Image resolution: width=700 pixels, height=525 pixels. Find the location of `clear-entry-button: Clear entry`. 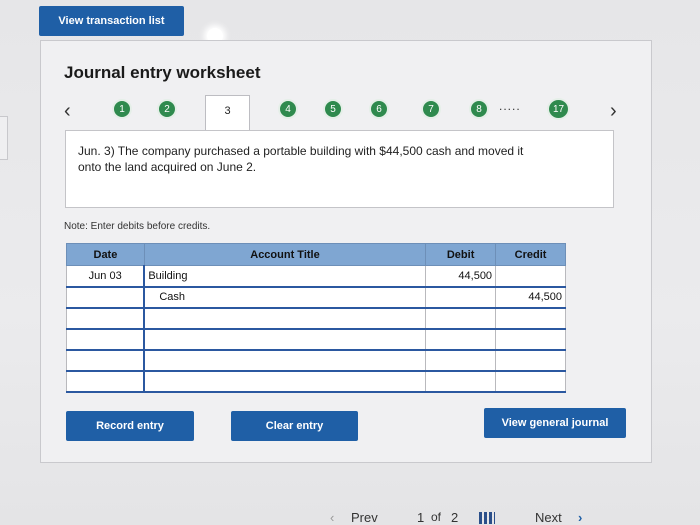

clear-entry-button: Clear entry is located at coordinates (294, 426).